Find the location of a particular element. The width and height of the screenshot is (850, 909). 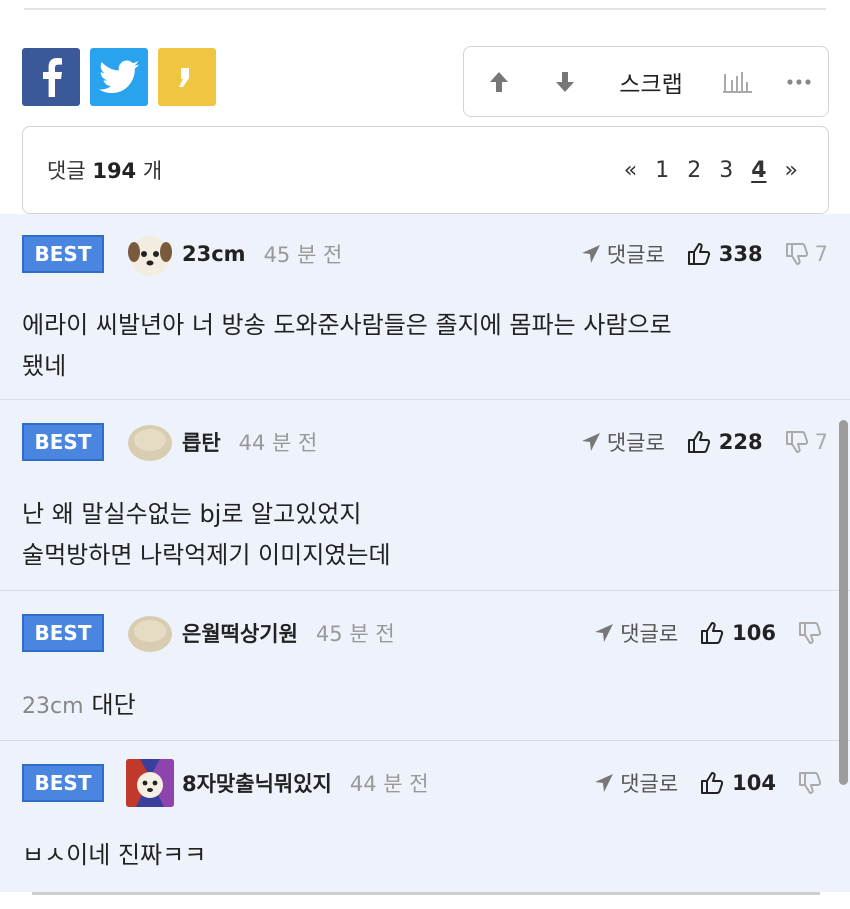

bar-chart-icon is located at coordinates (737, 82).